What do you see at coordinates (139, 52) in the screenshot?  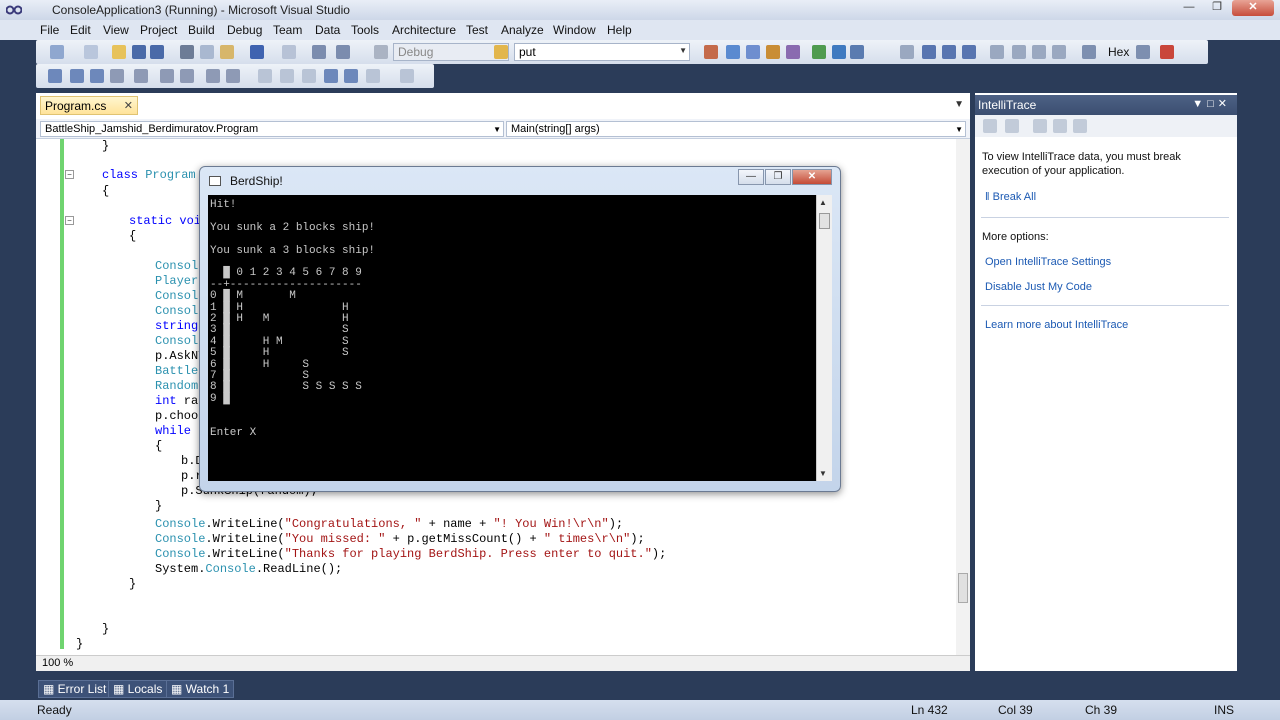 I see `save-icon` at bounding box center [139, 52].